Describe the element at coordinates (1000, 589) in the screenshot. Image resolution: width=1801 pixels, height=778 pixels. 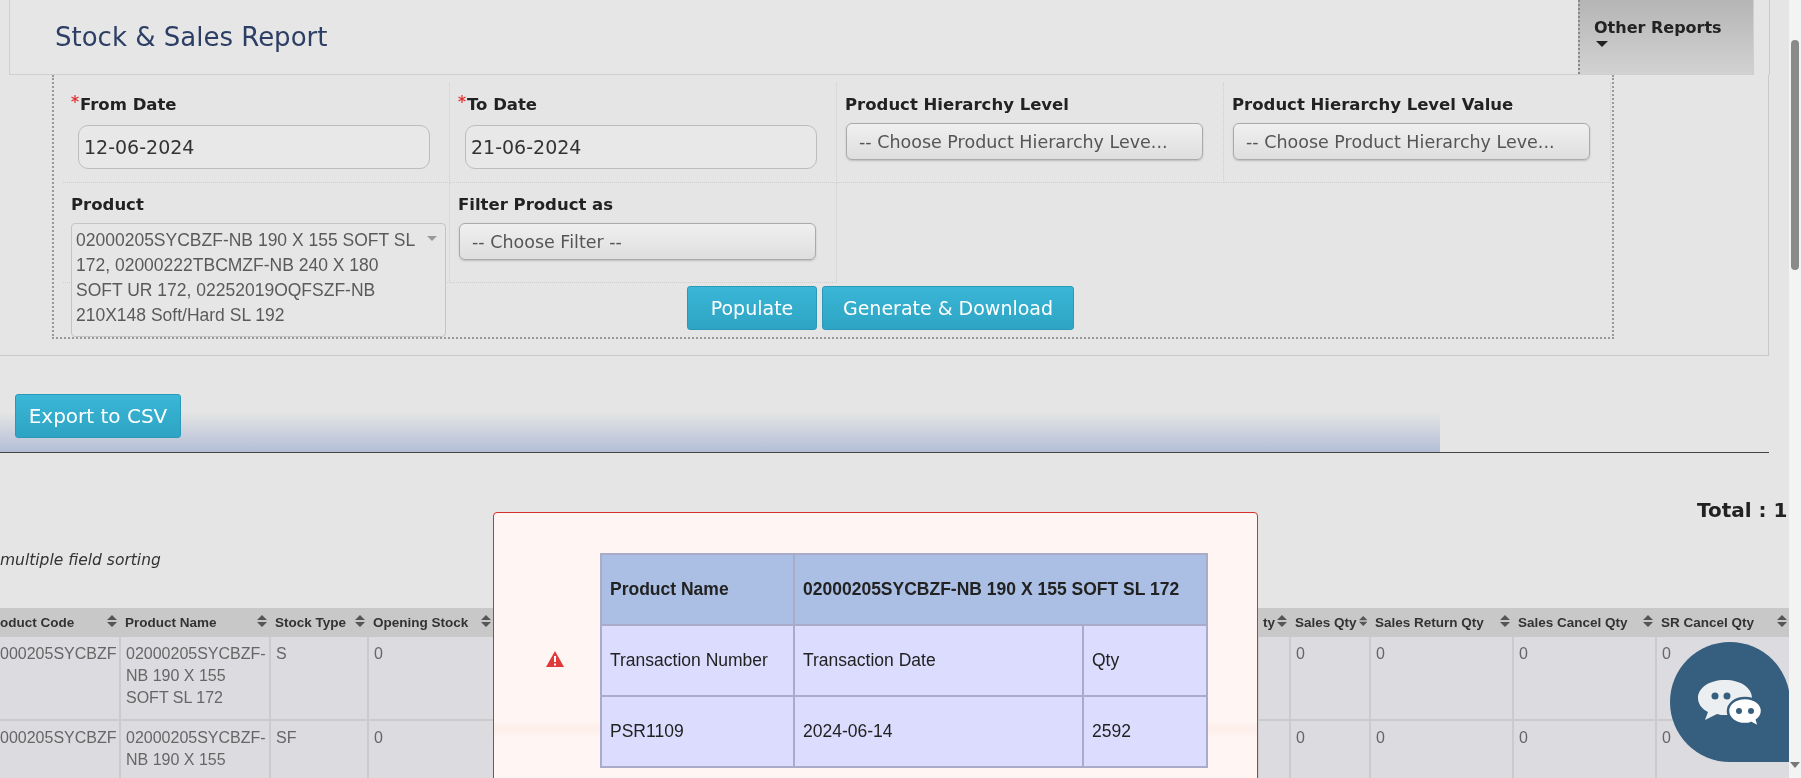
I see `table-header-cell: 02000205SYCBZF-NB 190 X 155 SOFT SL 172` at that location.